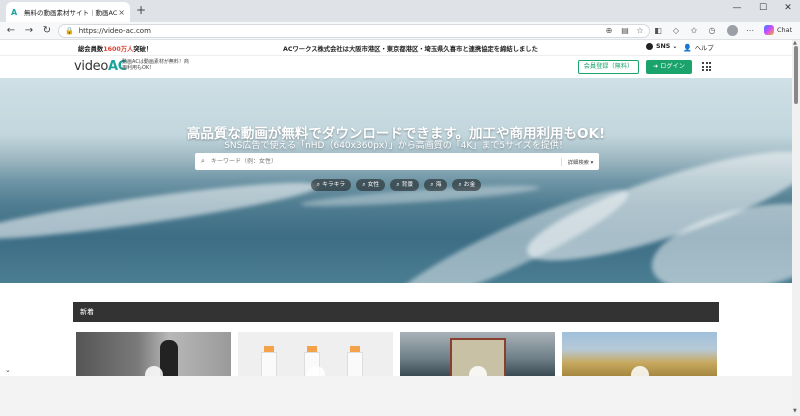  Describe the element at coordinates (373, 185) in the screenshot. I see `tag-label: 女性` at that location.